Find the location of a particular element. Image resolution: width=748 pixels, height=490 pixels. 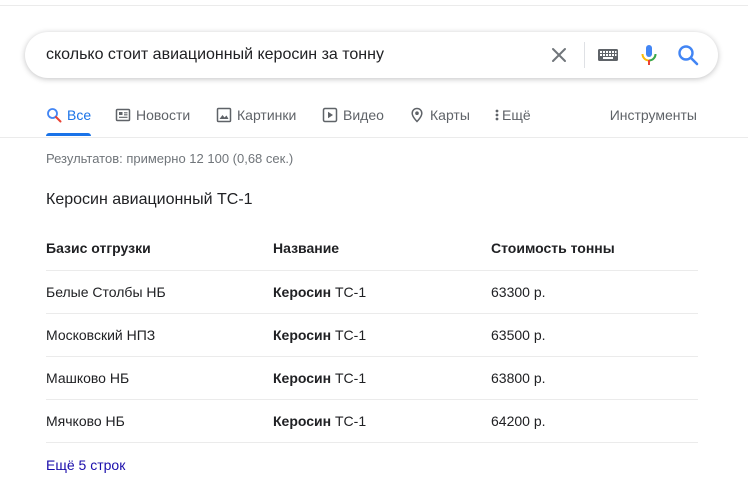

table-row: Московский НПЗ Керосин ТС-1 63500 р. is located at coordinates (372, 334).